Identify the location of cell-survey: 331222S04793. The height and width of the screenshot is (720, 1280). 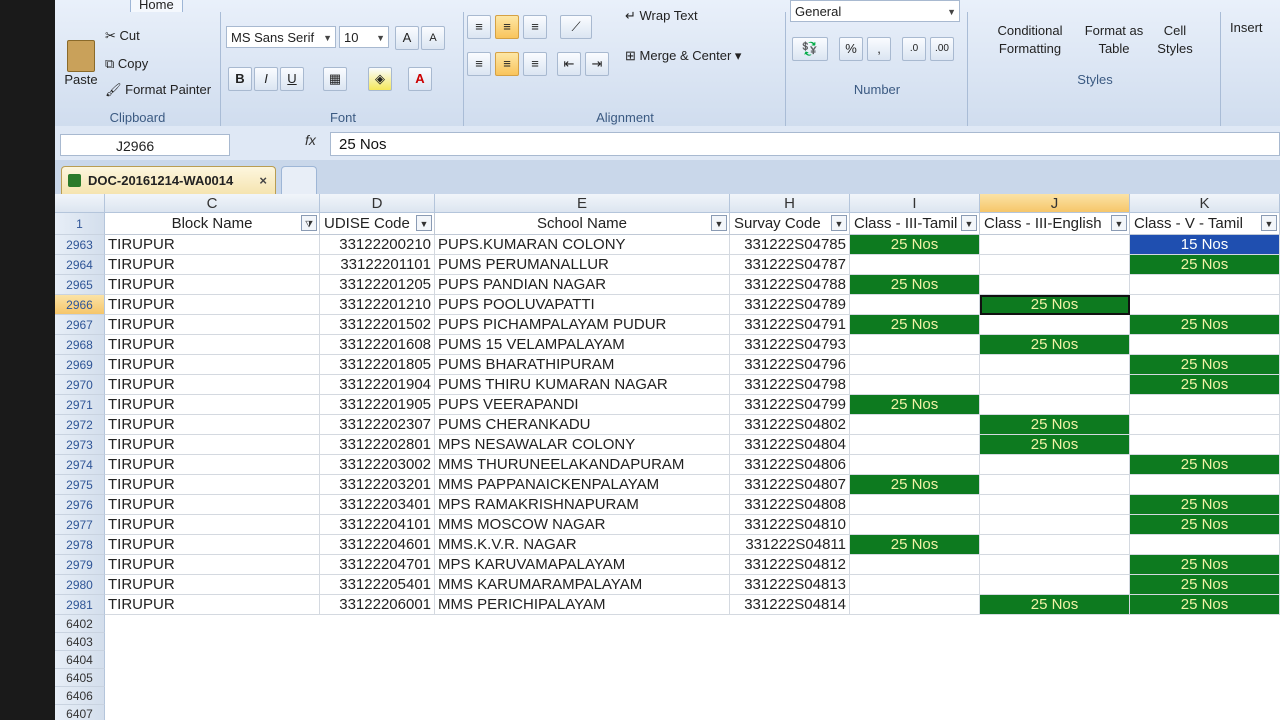
(790, 345).